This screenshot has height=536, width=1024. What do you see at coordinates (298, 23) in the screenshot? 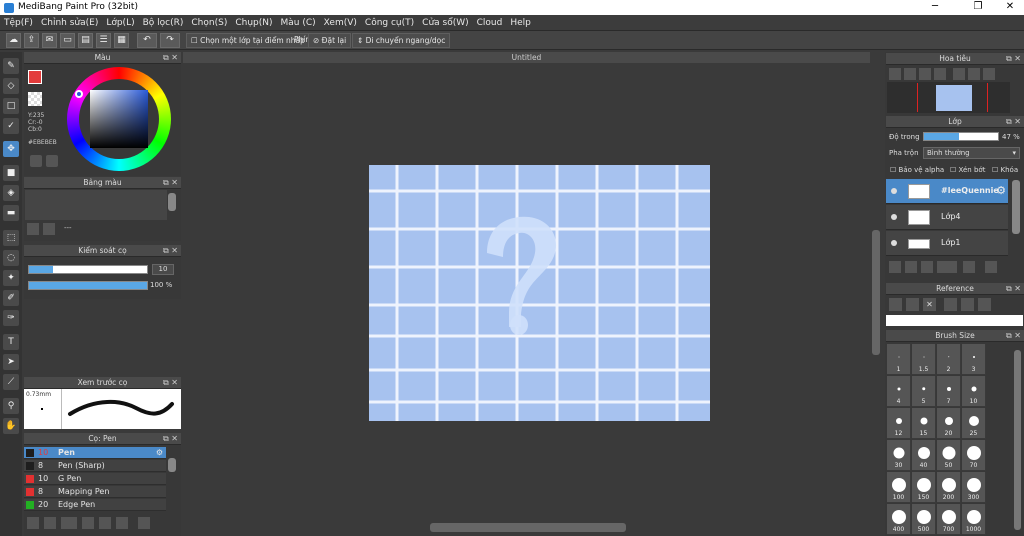
I see `menu-color: Màu (C)` at bounding box center [298, 23].